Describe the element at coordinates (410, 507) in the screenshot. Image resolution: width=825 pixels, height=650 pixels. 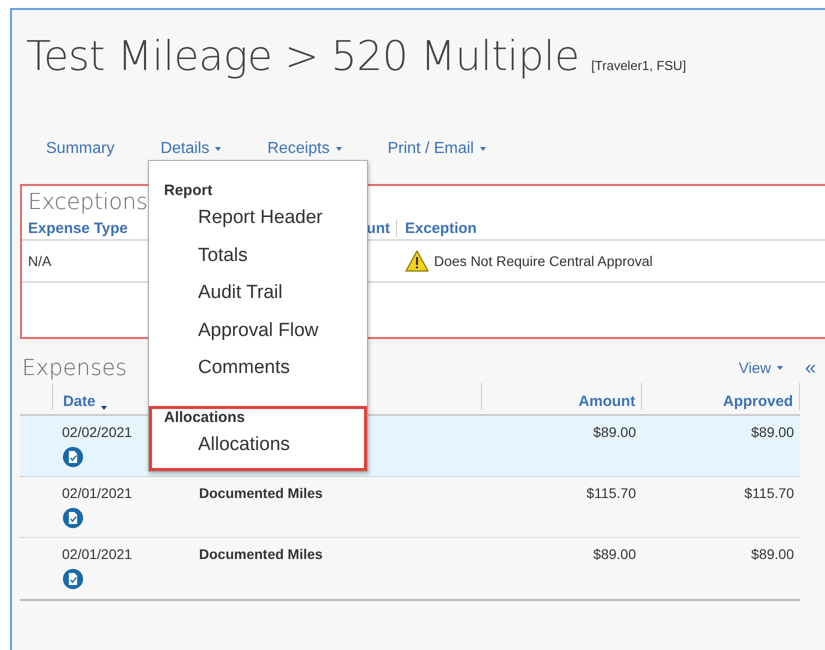
I see `expense-row: 02/01/2021 Documented Miles $115.70 $115.70` at that location.